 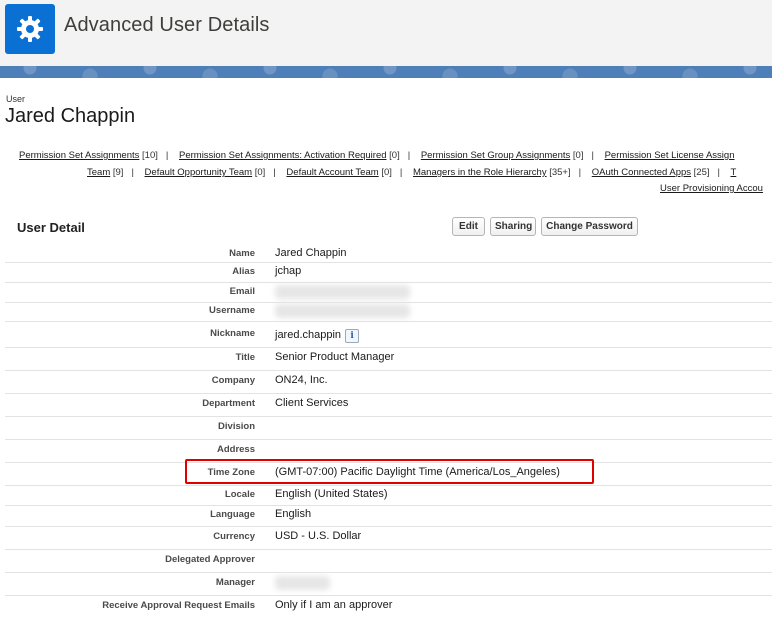 What do you see at coordinates (701, 172) in the screenshot?
I see `link-count: [25]` at bounding box center [701, 172].